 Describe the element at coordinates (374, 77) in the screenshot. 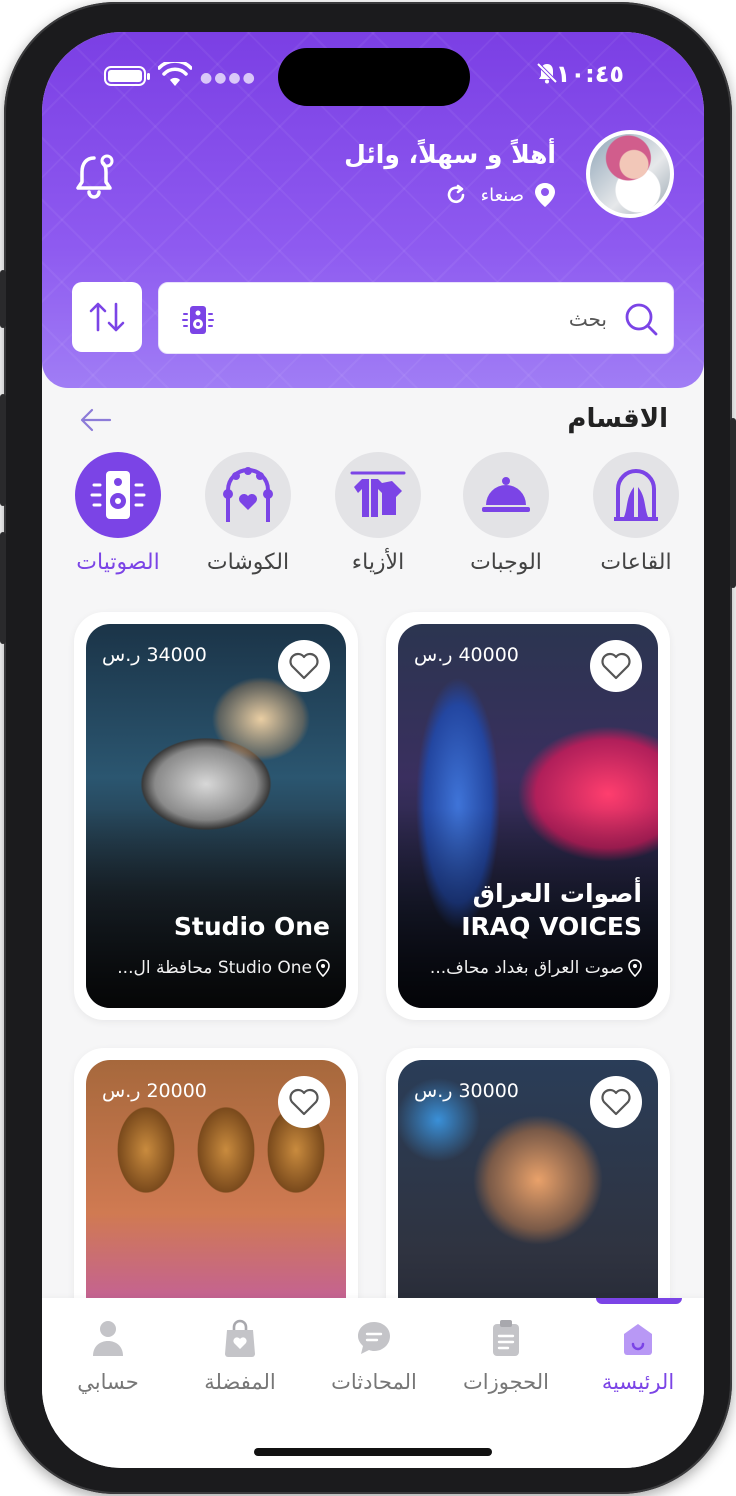

I see `dynamic-island` at that location.